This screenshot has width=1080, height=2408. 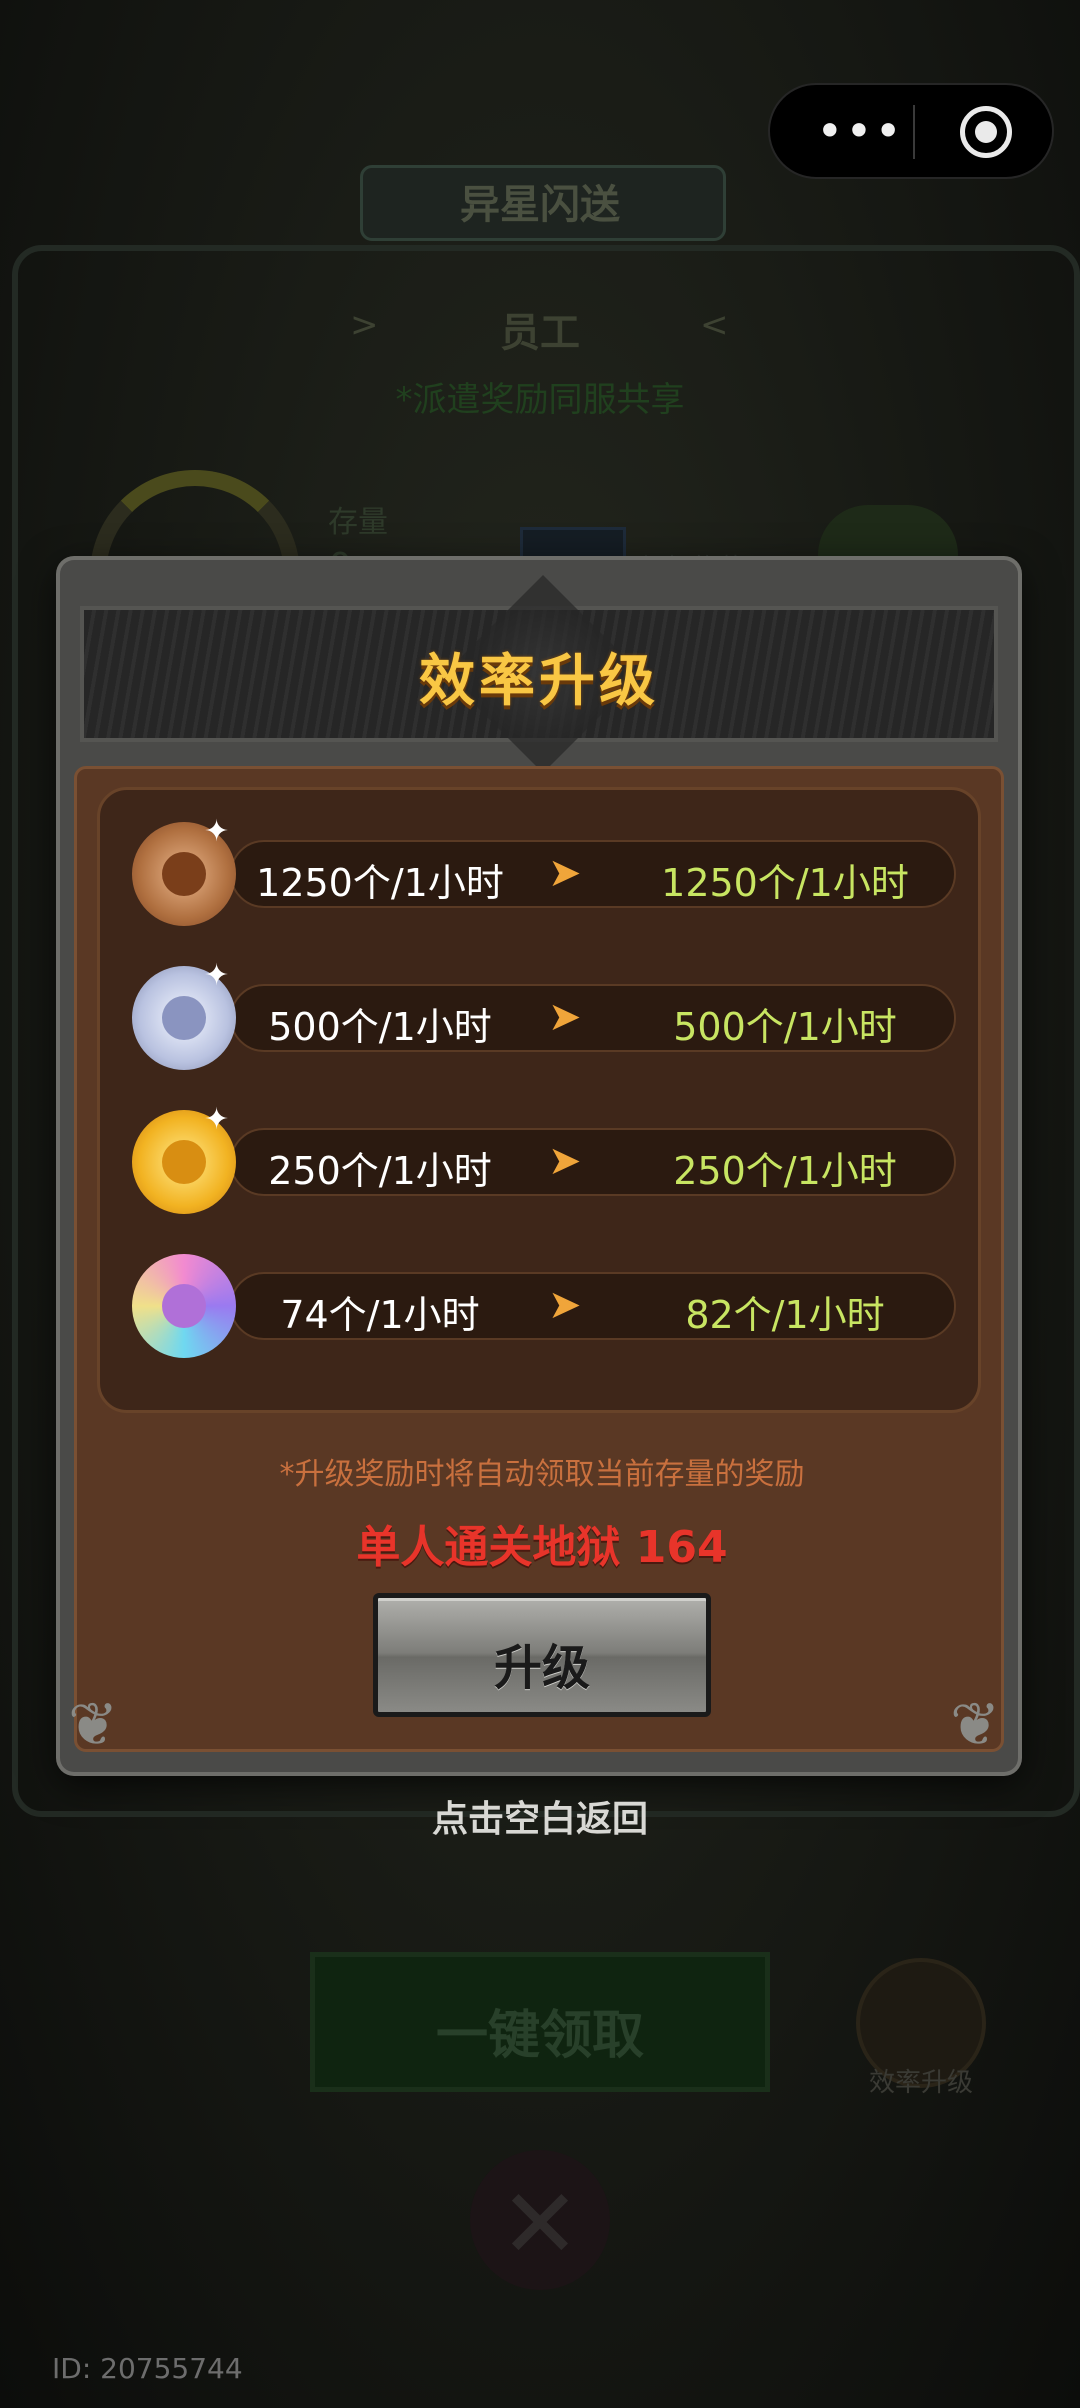 What do you see at coordinates (539, 681) in the screenshot?
I see `dialog-title: 效率升级` at bounding box center [539, 681].